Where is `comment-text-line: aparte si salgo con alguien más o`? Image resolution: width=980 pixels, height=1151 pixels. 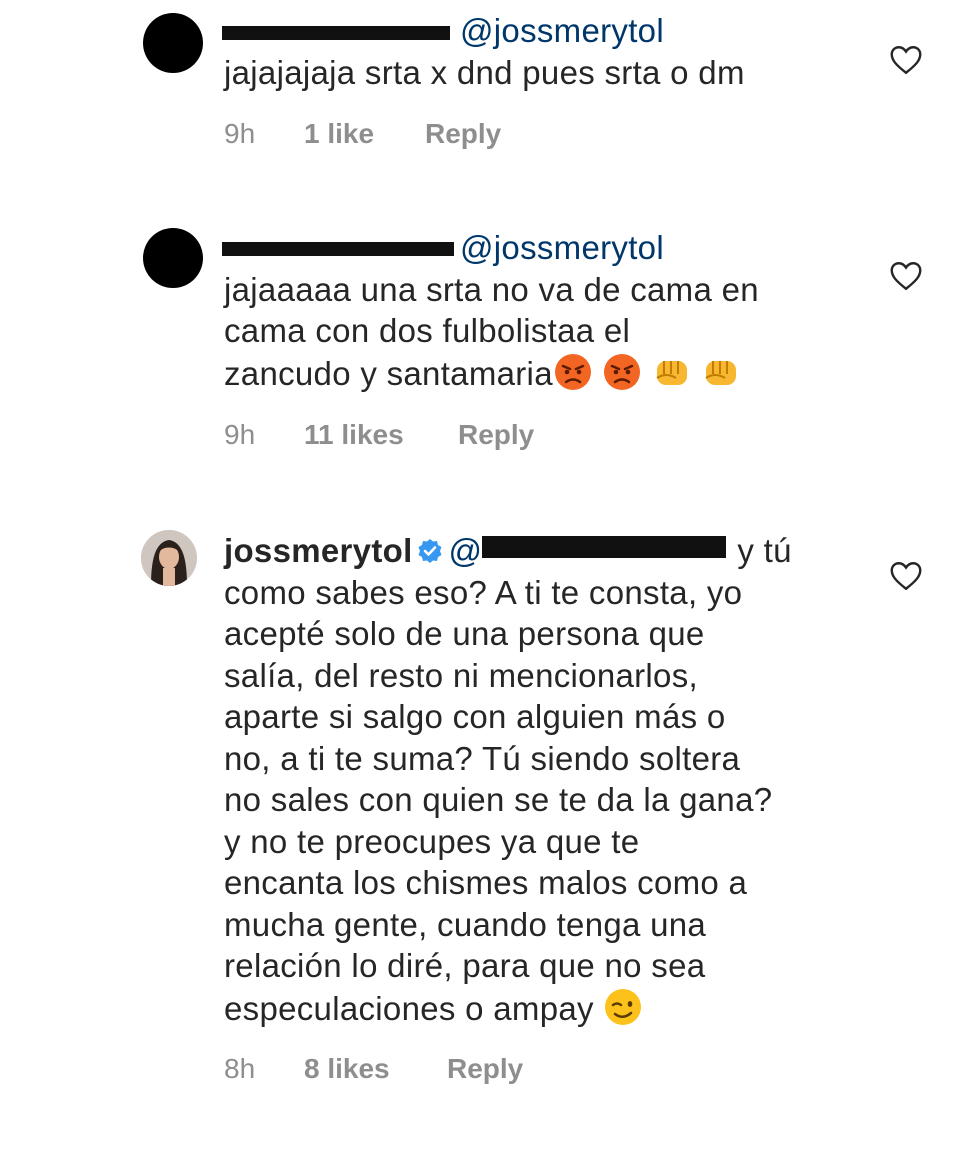 comment-text-line: aparte si salgo con alguien más o is located at coordinates (475, 716).